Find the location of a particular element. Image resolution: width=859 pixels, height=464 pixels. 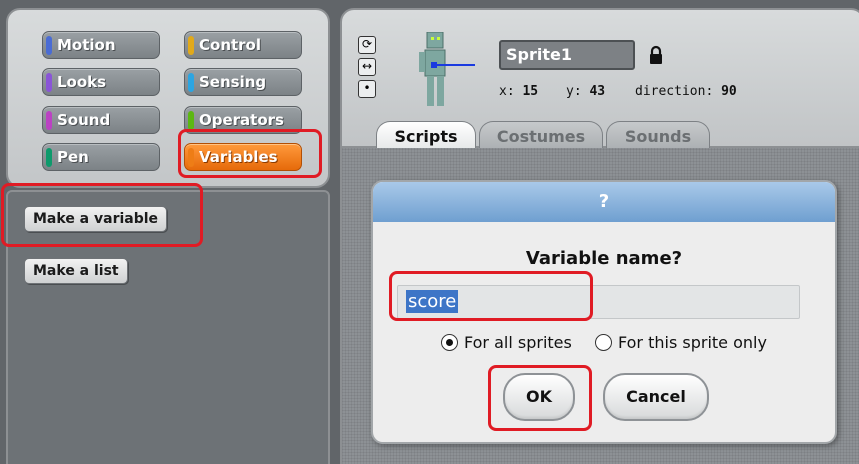

category-label: Operators is located at coordinates (241, 120).